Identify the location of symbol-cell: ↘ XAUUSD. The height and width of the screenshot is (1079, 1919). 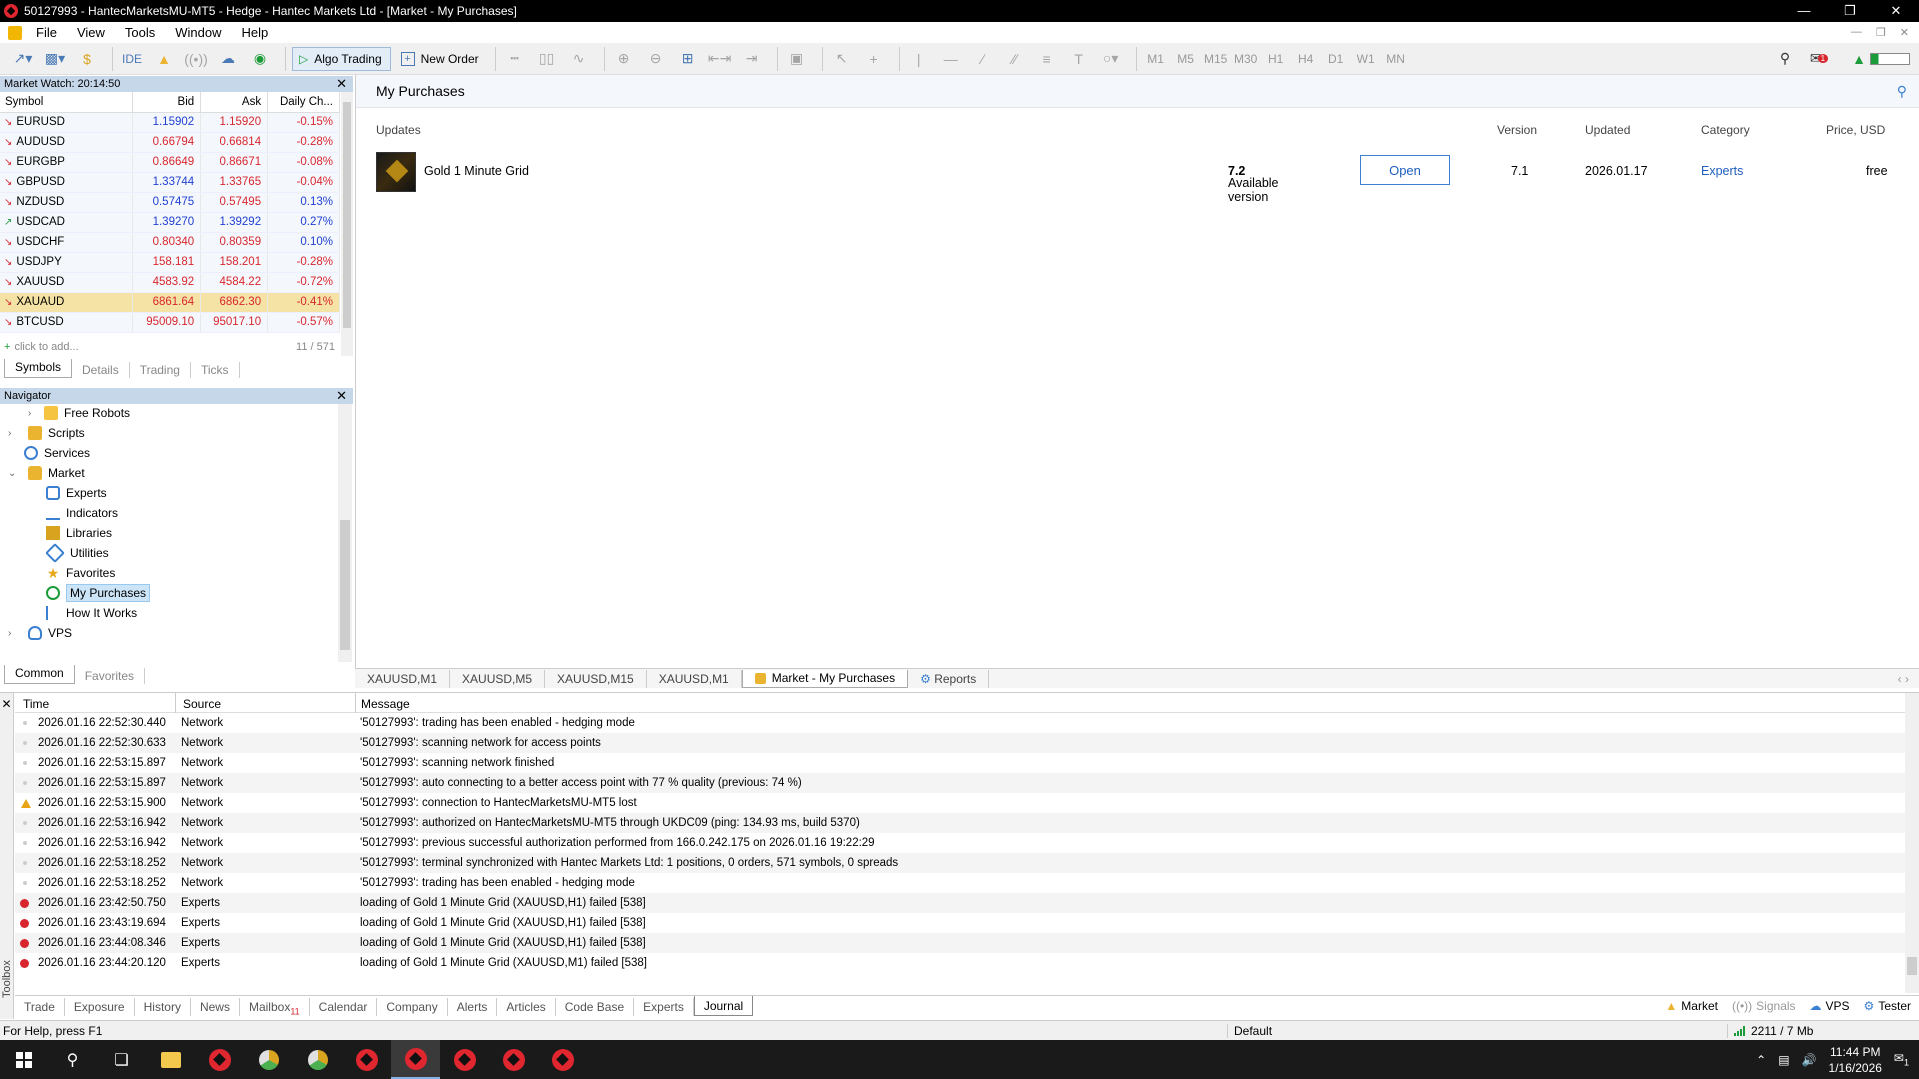
(67, 282).